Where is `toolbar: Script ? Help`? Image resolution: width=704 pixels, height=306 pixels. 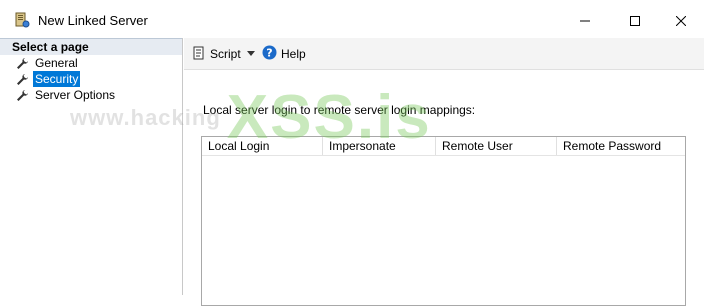
toolbar: Script ? Help is located at coordinates (444, 54).